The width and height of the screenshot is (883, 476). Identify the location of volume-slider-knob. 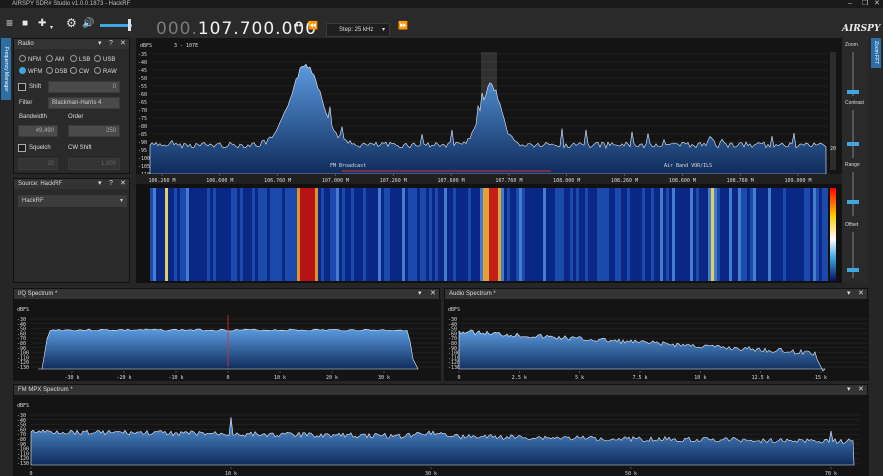
(129, 25).